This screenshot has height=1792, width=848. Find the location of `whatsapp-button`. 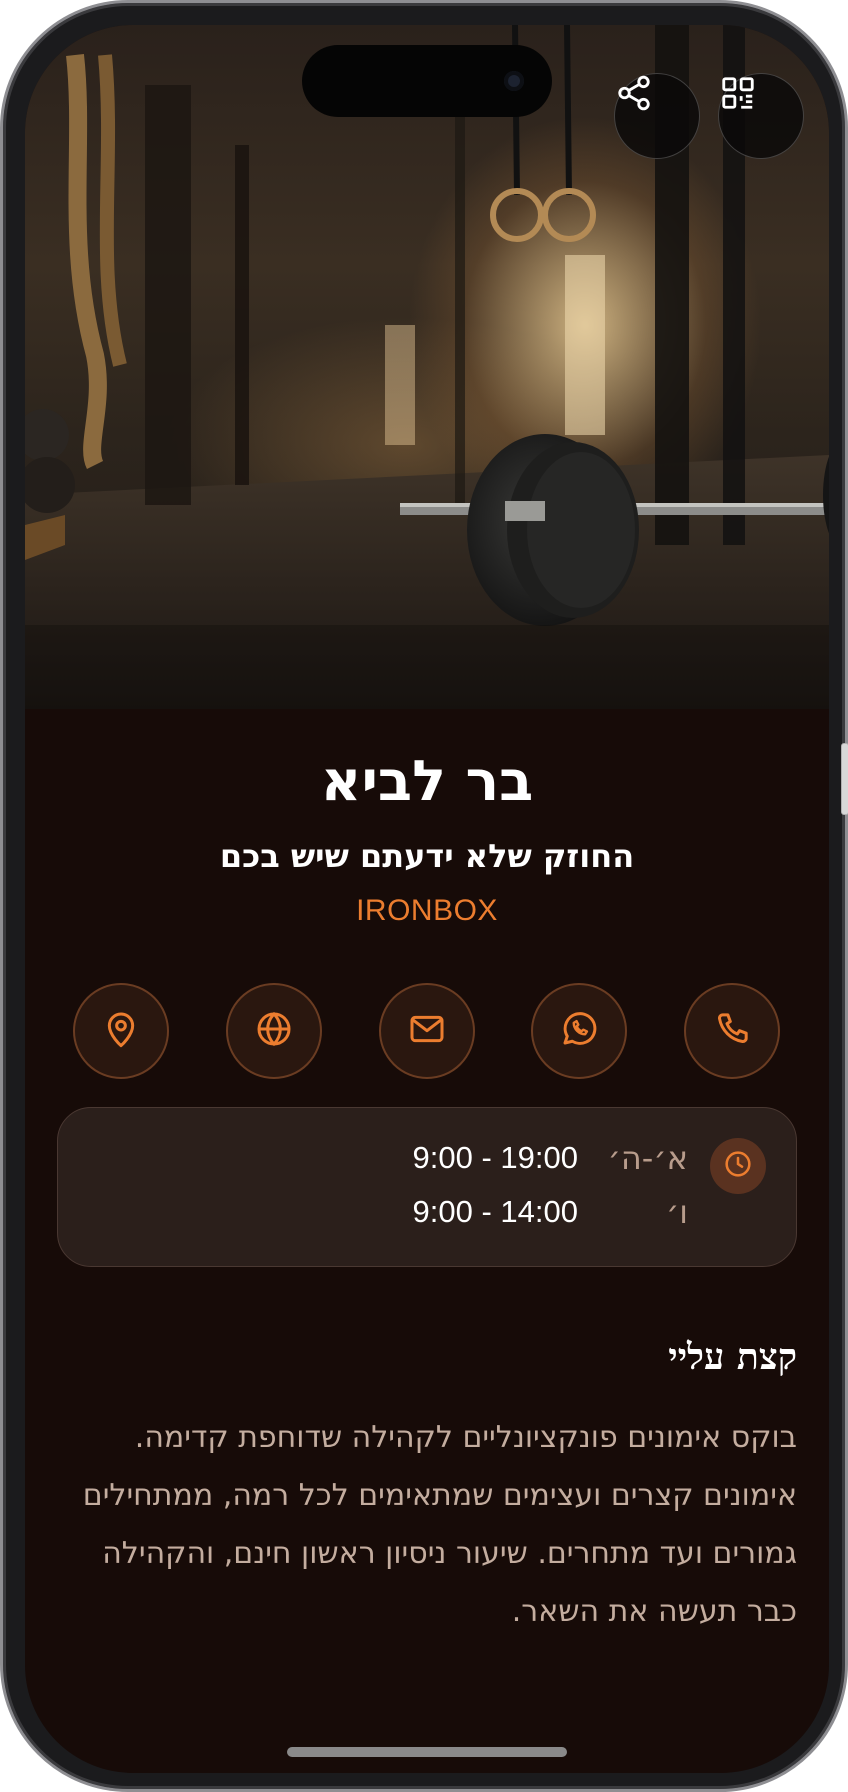

whatsapp-button is located at coordinates (579, 1031).